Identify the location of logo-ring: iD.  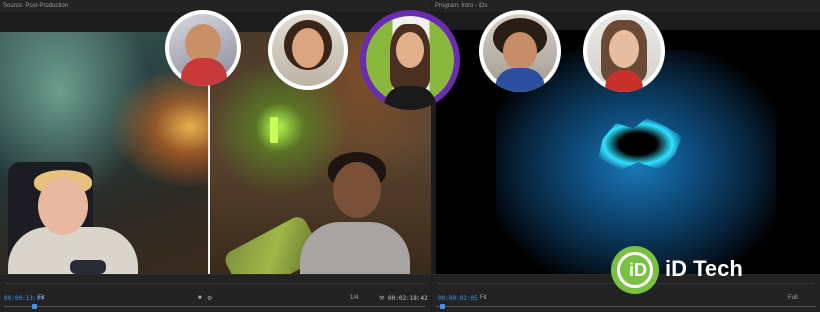
(635, 270).